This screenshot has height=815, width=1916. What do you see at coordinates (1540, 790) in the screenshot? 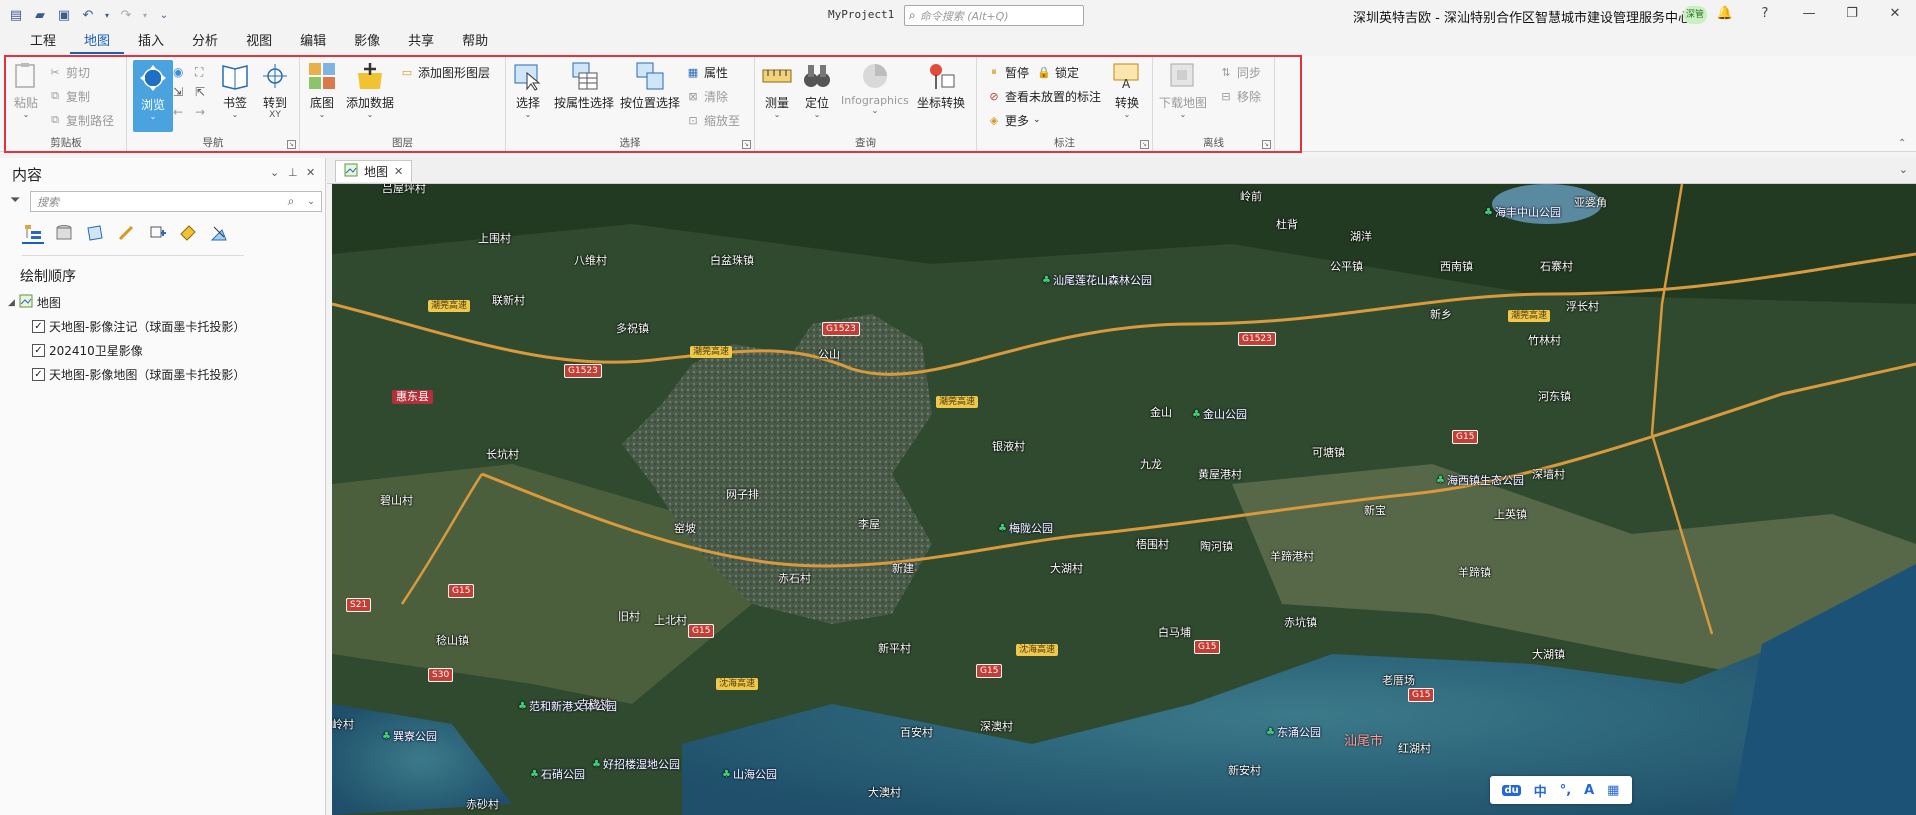
I see `ime-chinese-mode-icon: 中` at bounding box center [1540, 790].